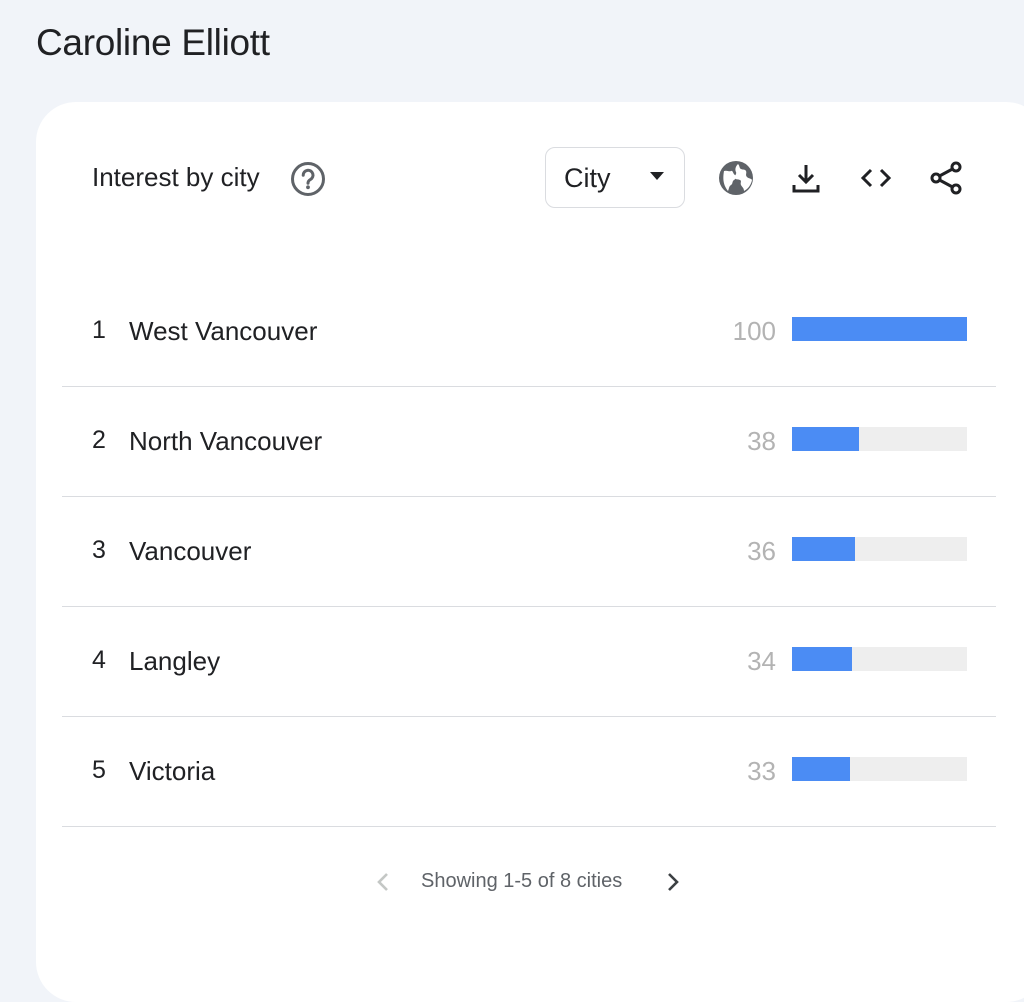 This screenshot has height=1002, width=1024. I want to click on row-rank: 4, so click(99, 660).